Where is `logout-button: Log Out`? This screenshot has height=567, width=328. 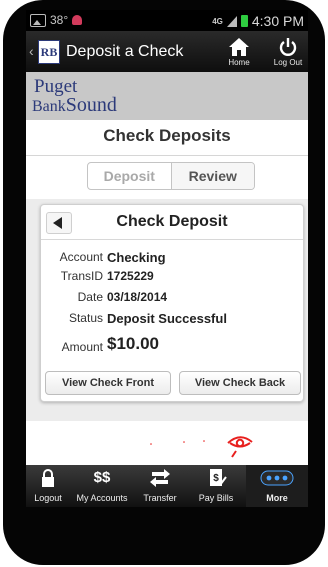
logout-button: Log Out is located at coordinates (288, 52).